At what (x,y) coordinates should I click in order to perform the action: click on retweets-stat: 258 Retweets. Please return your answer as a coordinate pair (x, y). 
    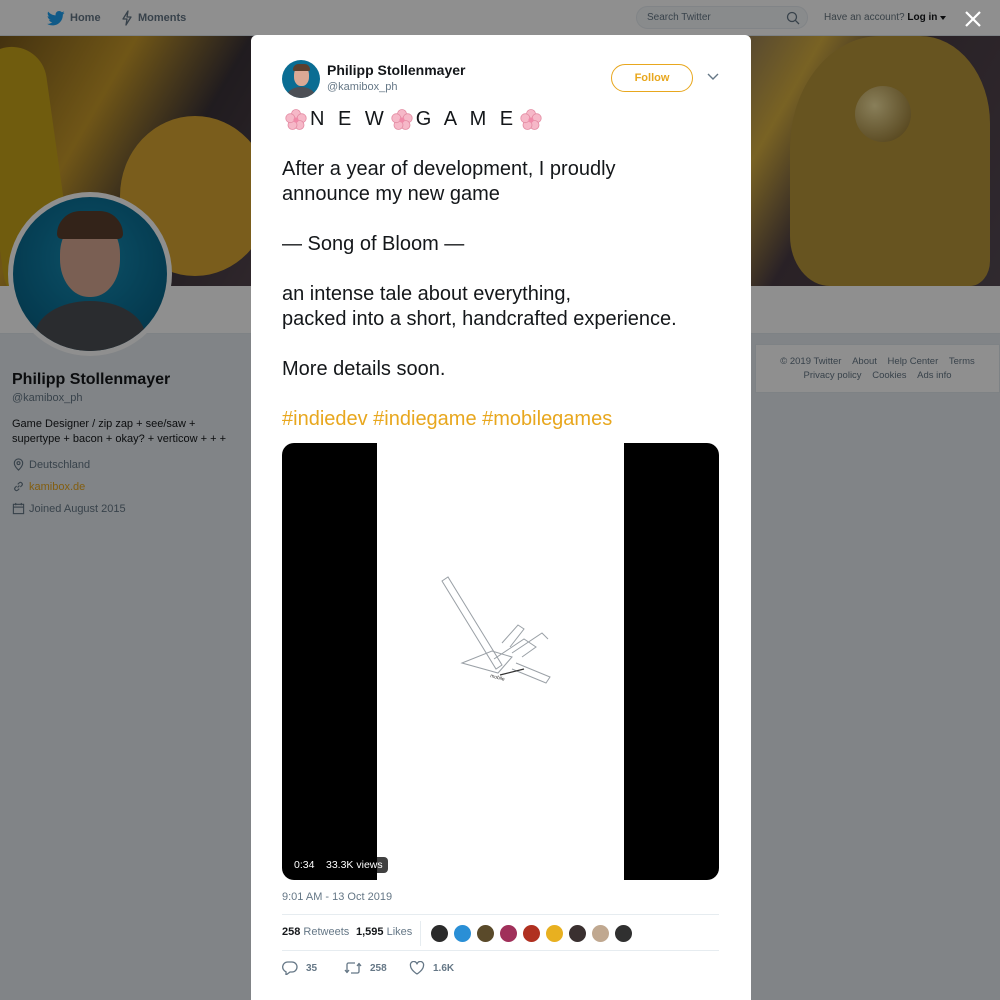
    Looking at the image, I should click on (315, 932).